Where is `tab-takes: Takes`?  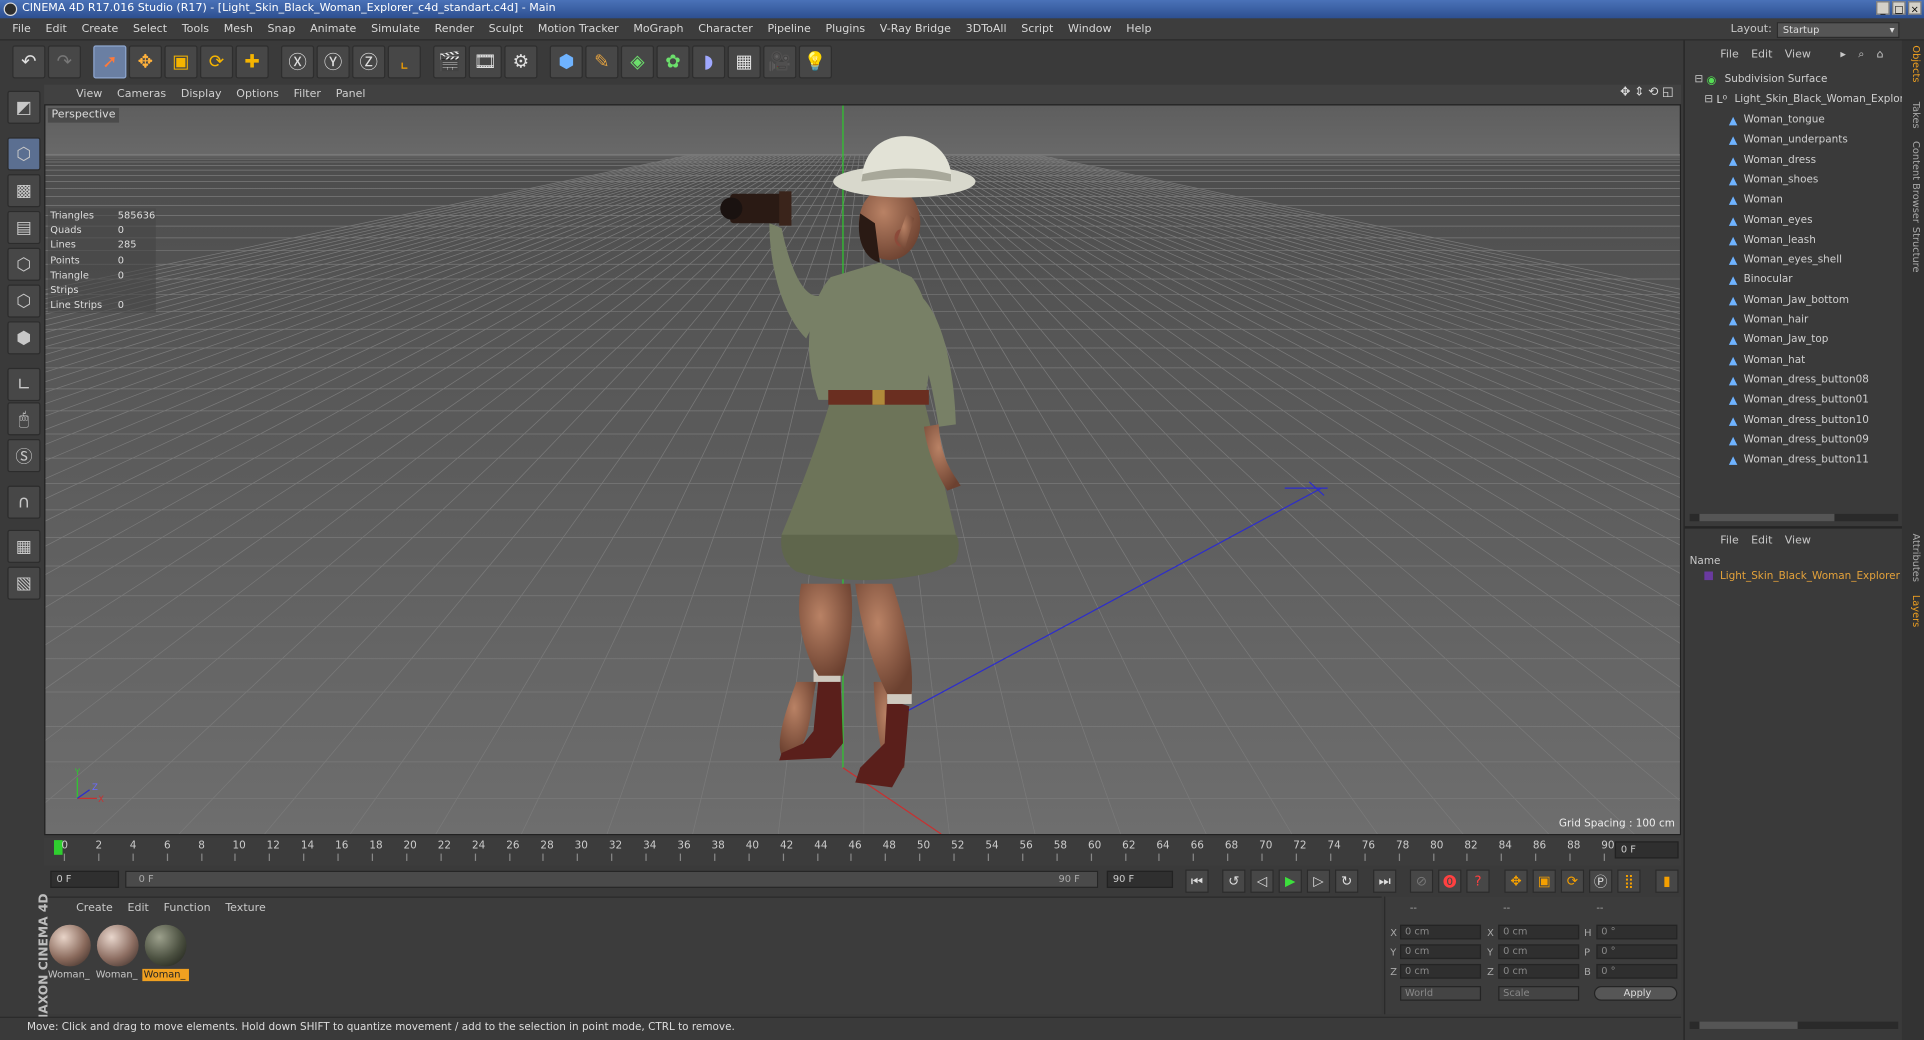 tab-takes: Takes is located at coordinates (1913, 115).